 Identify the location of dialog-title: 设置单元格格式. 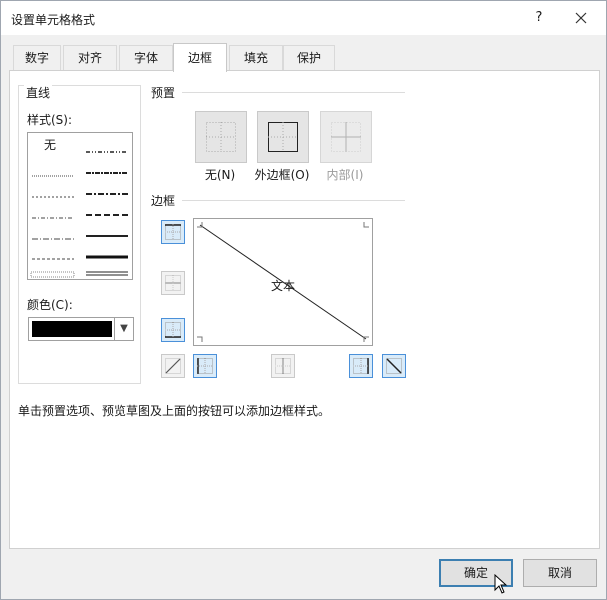
(53, 20).